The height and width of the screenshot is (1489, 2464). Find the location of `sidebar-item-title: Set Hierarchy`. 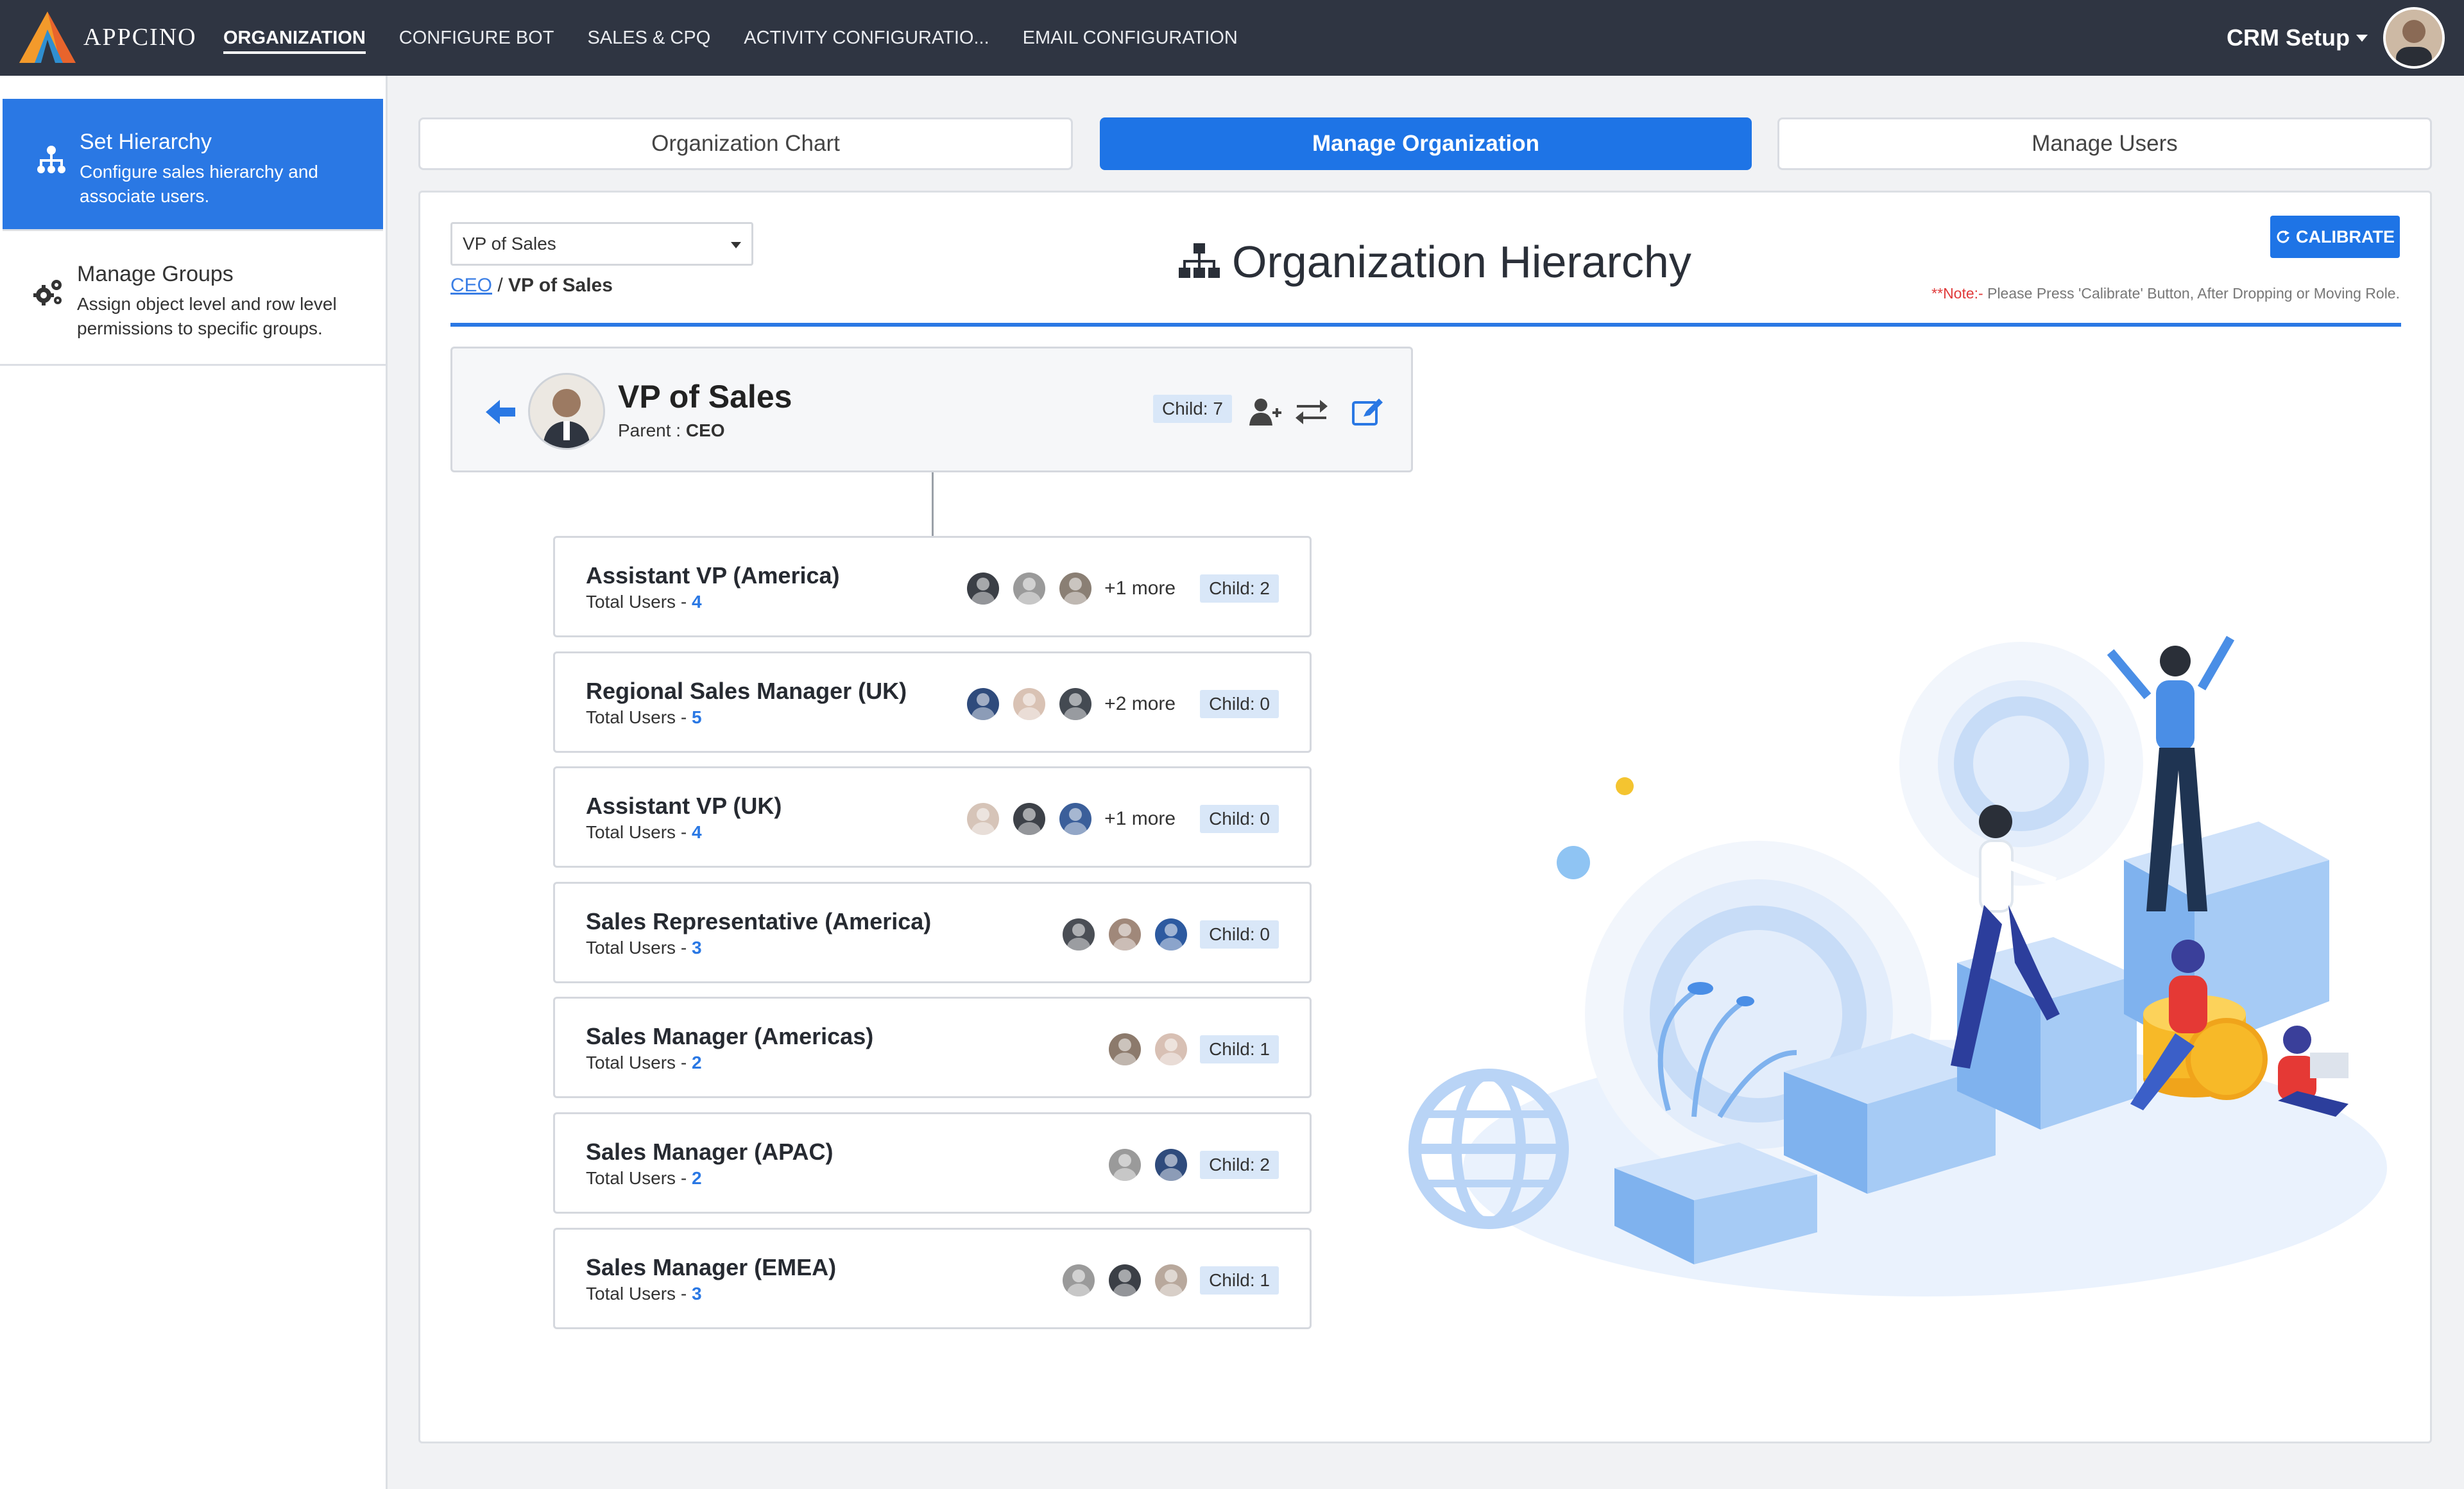

sidebar-item-title: Set Hierarchy is located at coordinates (146, 142).